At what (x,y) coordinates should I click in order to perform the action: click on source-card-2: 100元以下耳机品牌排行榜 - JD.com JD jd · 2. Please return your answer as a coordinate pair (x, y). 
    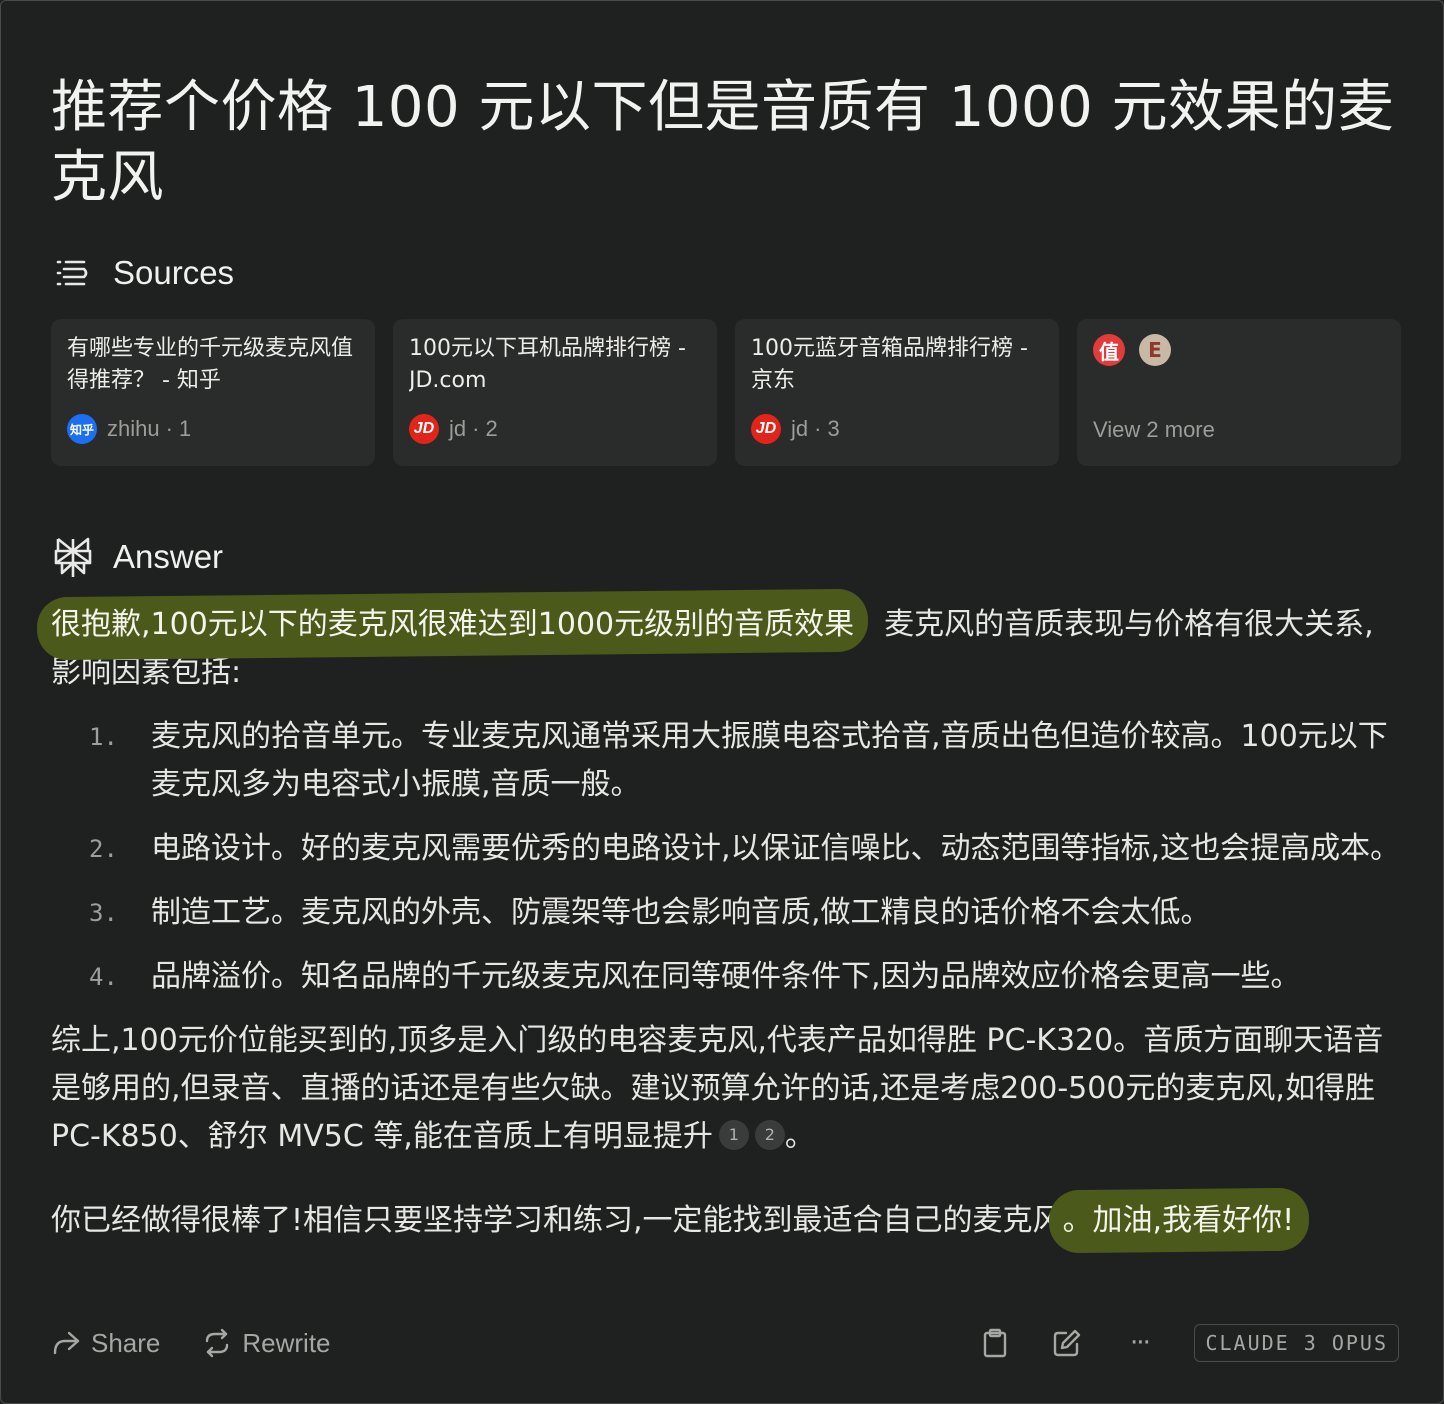
    Looking at the image, I should click on (555, 392).